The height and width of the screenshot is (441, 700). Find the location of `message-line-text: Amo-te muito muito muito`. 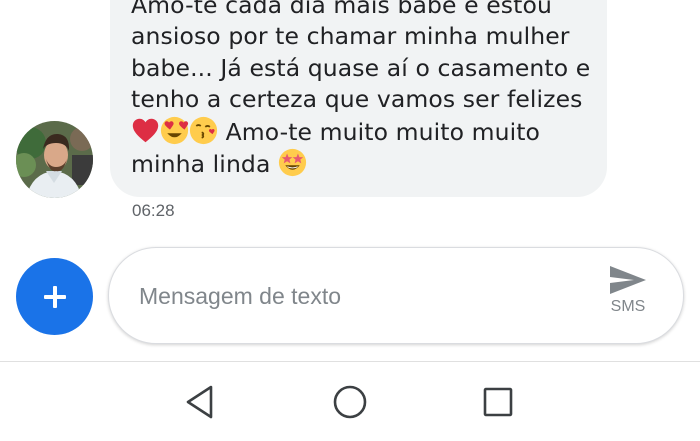

message-line-text: Amo-te muito muito muito is located at coordinates (379, 131).